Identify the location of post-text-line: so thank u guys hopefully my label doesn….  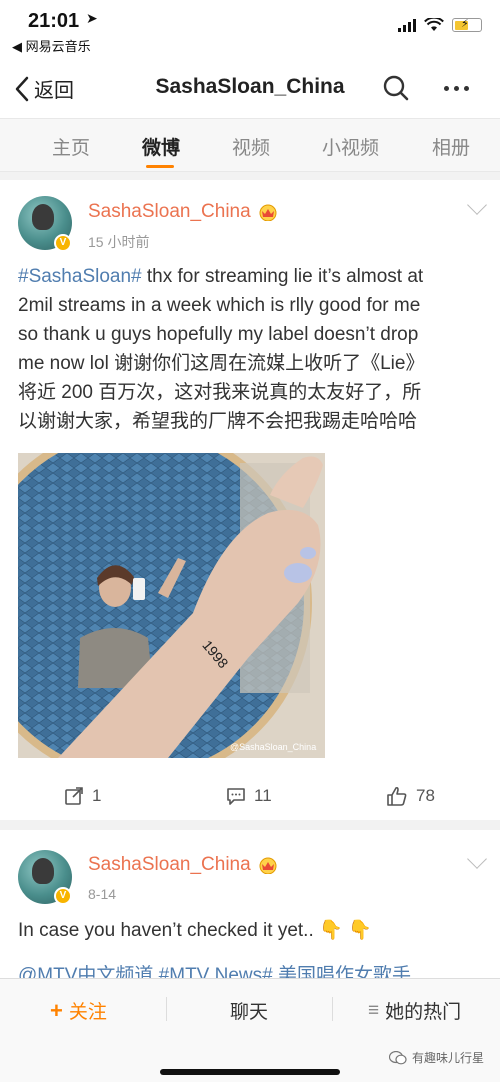
(218, 334).